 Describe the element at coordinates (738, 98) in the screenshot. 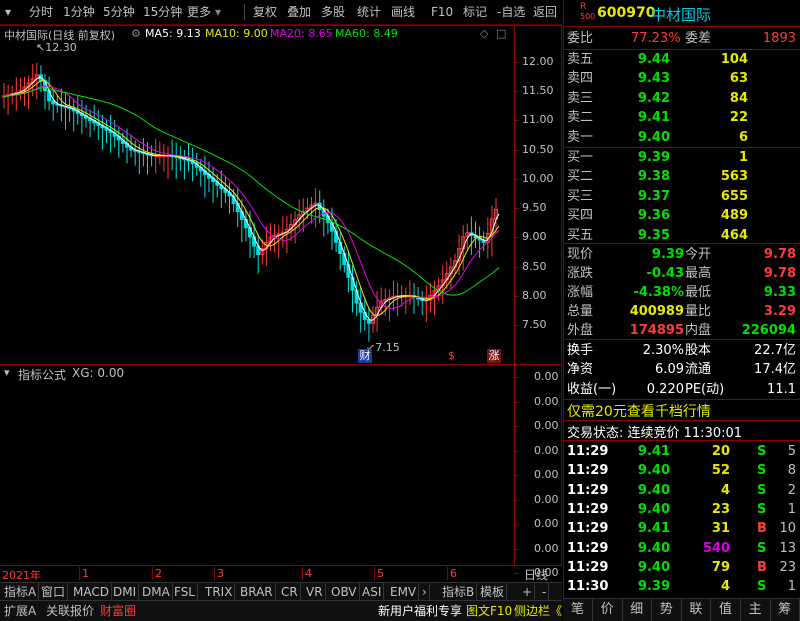

I see `asks-volume: 84` at that location.